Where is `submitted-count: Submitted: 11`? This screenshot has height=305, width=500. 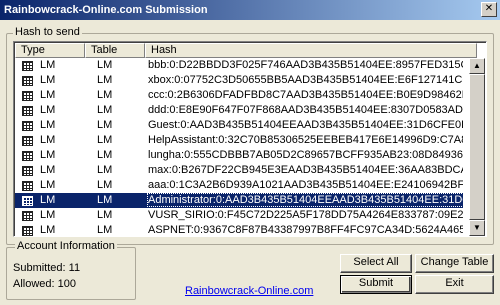 submitted-count: Submitted: 11 is located at coordinates (47, 268).